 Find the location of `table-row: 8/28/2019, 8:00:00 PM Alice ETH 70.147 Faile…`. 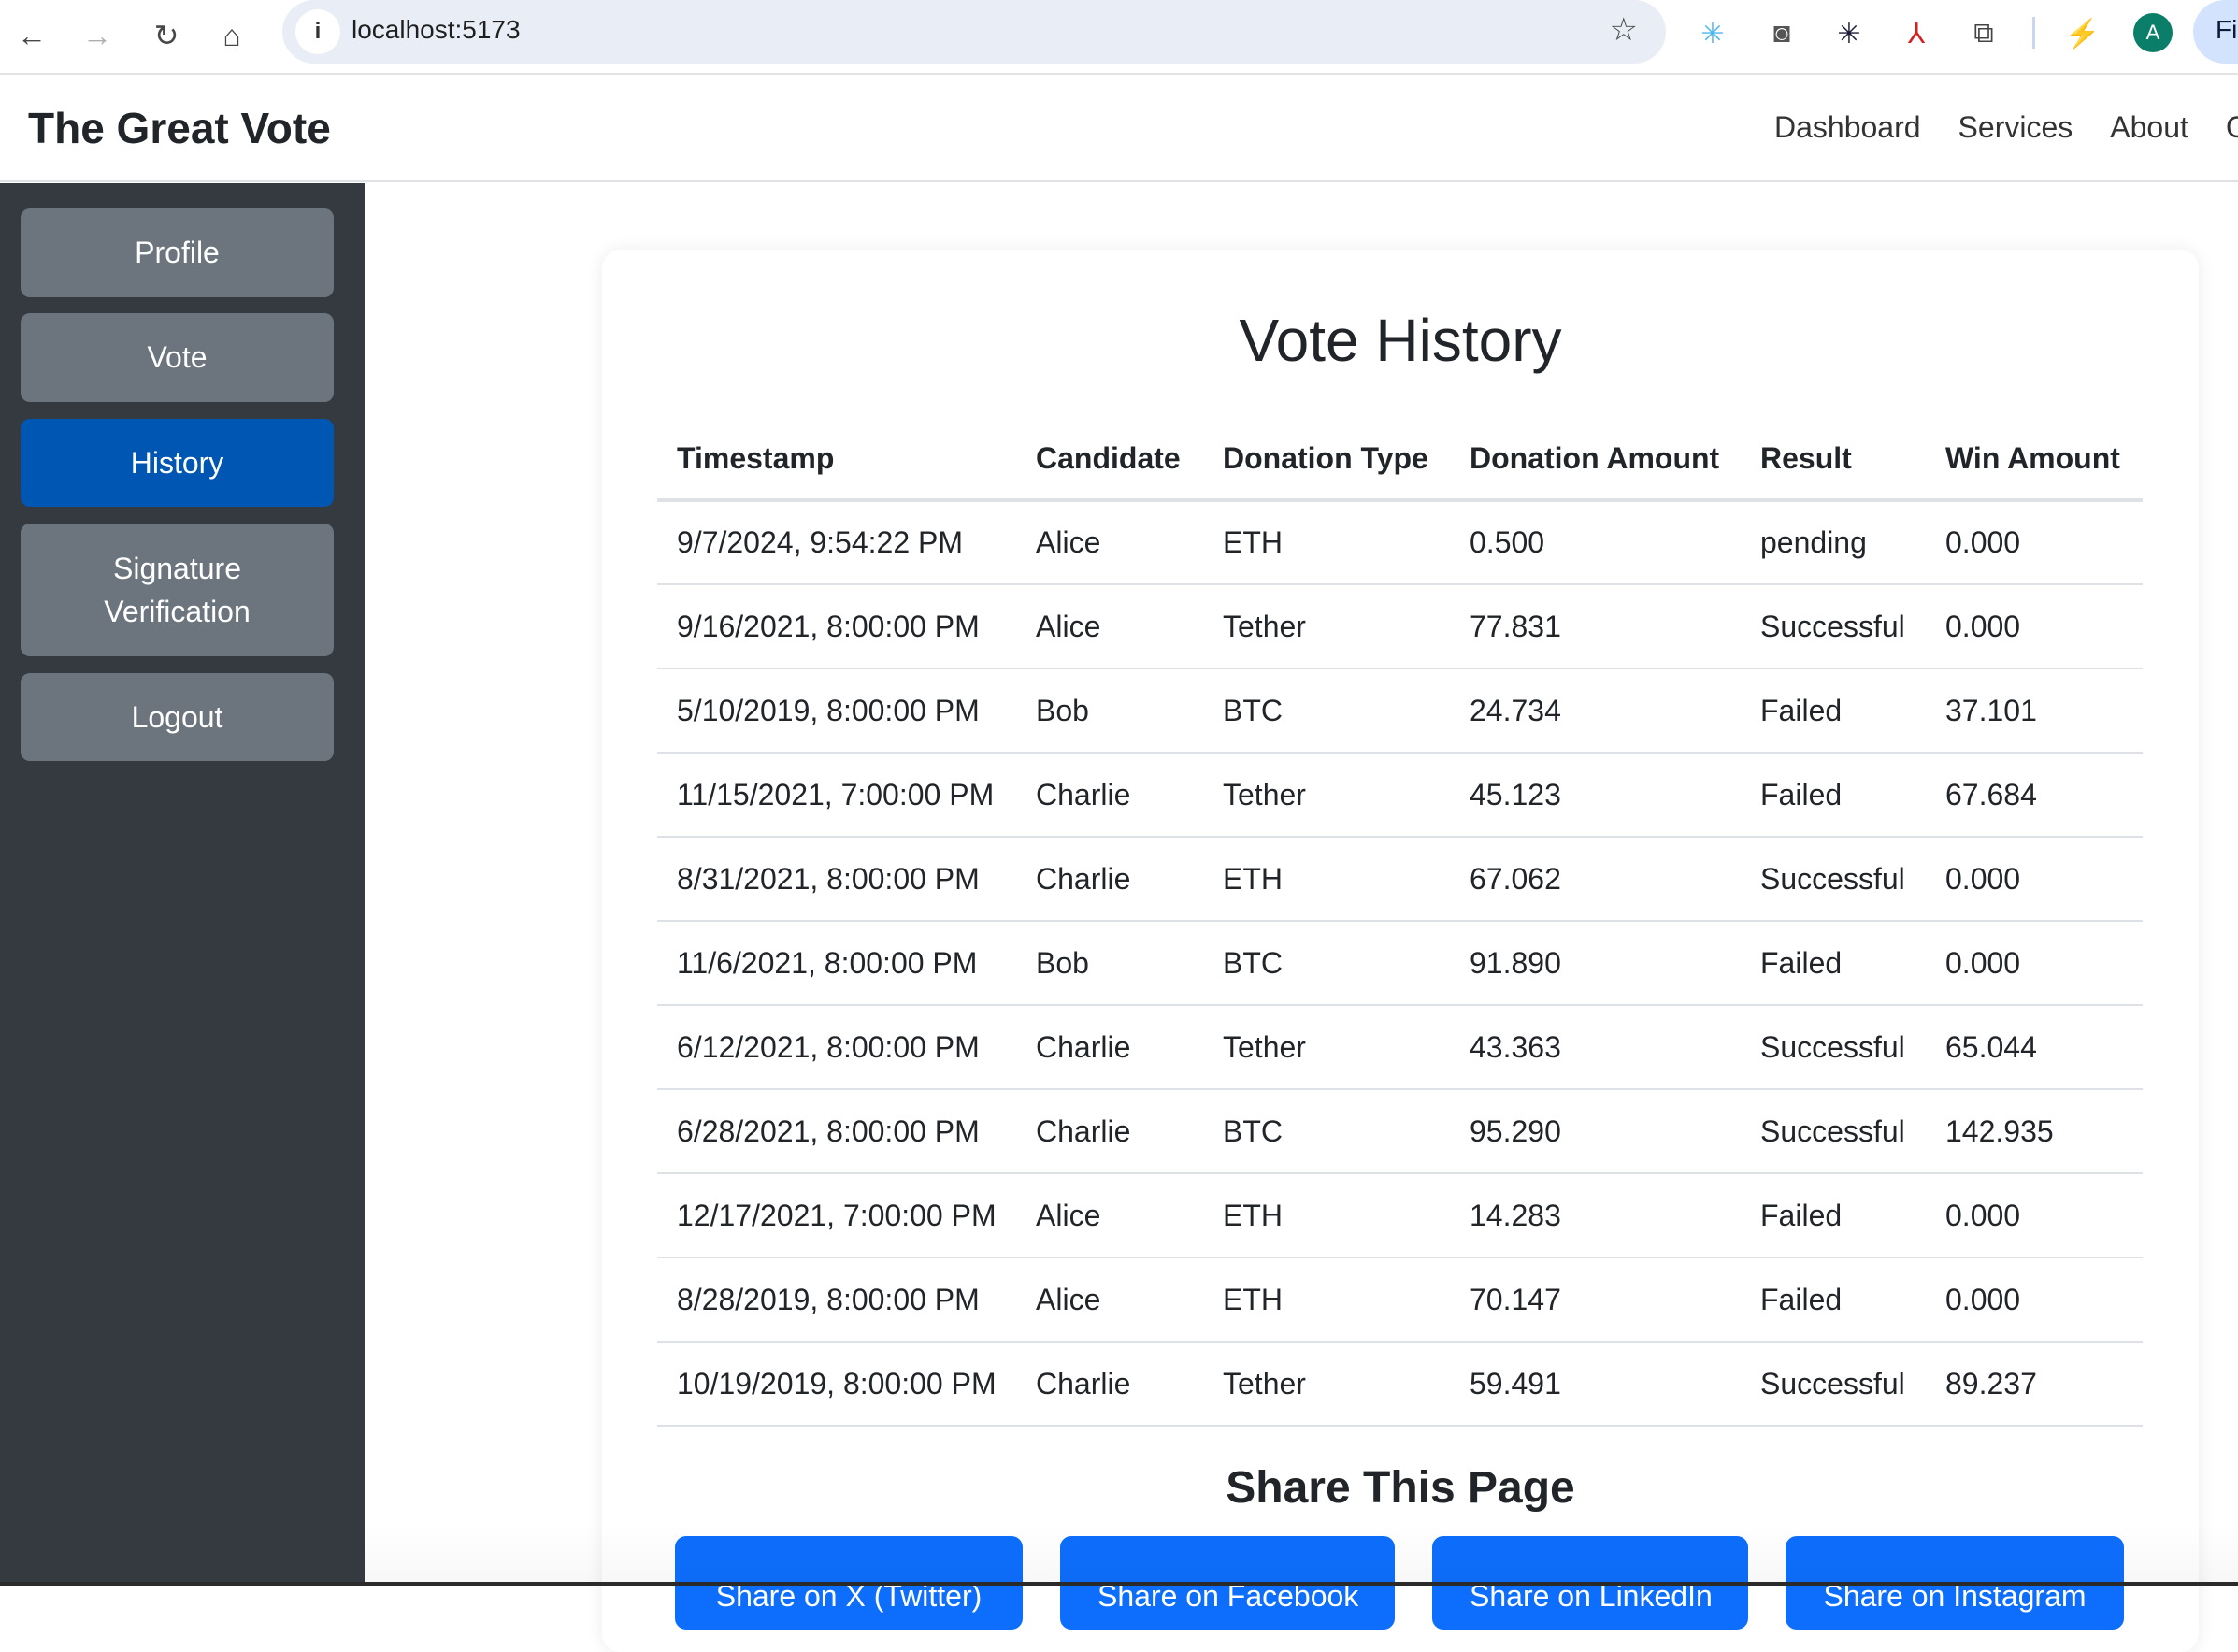

table-row: 8/28/2019, 8:00:00 PM Alice ETH 70.147 Faile… is located at coordinates (1400, 1300).